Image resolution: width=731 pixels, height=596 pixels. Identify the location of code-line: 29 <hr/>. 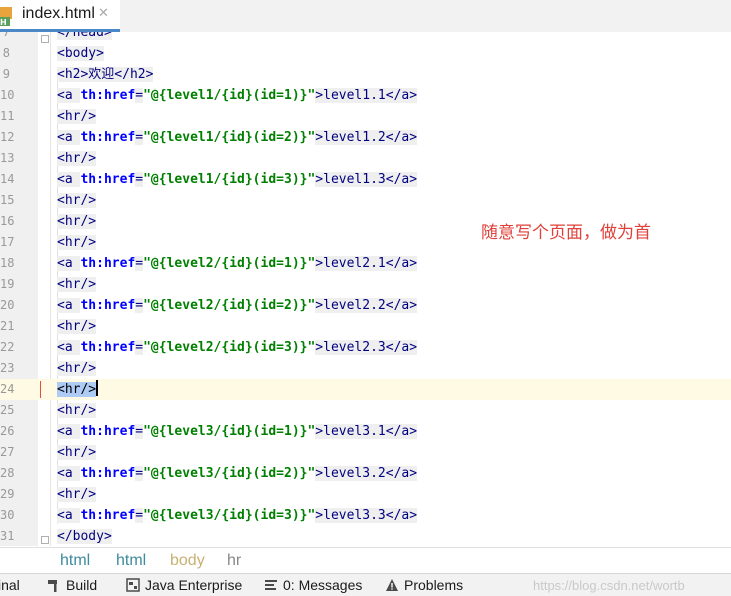
(365, 494).